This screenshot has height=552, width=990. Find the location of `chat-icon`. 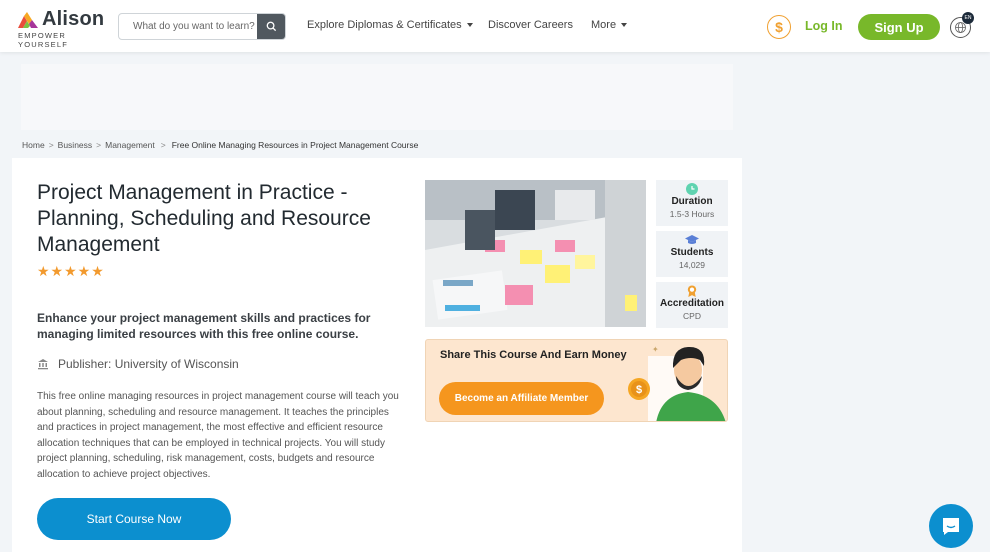

chat-icon is located at coordinates (951, 526).